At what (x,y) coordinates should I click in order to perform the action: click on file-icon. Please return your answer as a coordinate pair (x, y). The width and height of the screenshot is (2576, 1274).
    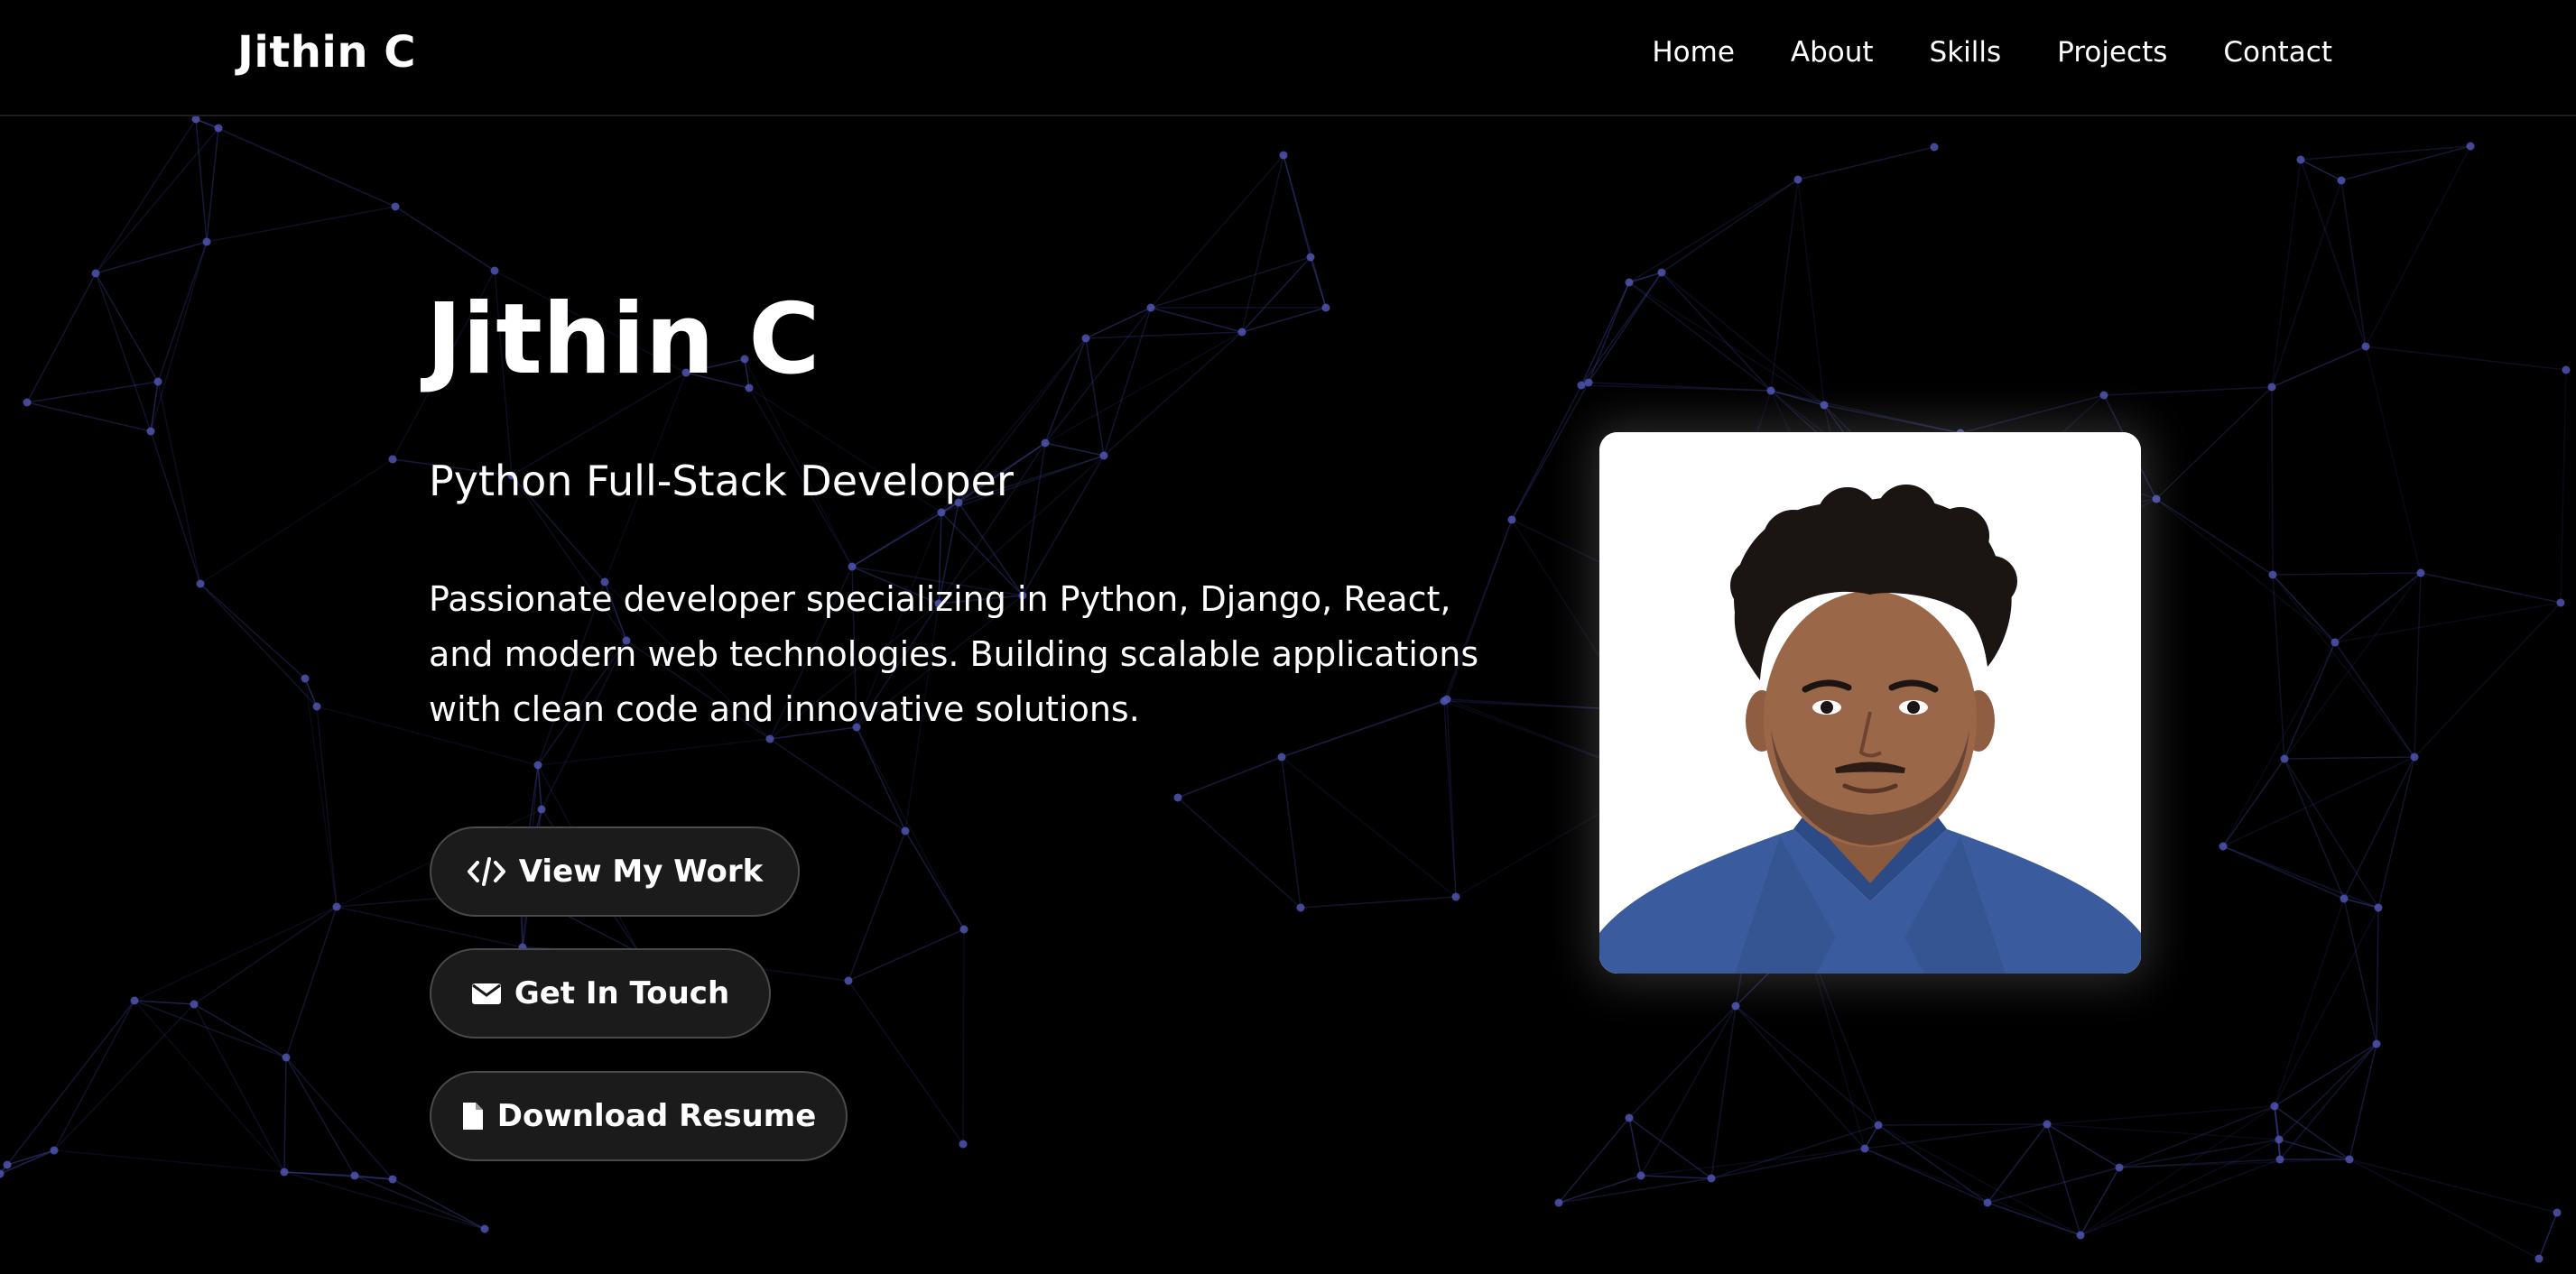
    Looking at the image, I should click on (473, 1116).